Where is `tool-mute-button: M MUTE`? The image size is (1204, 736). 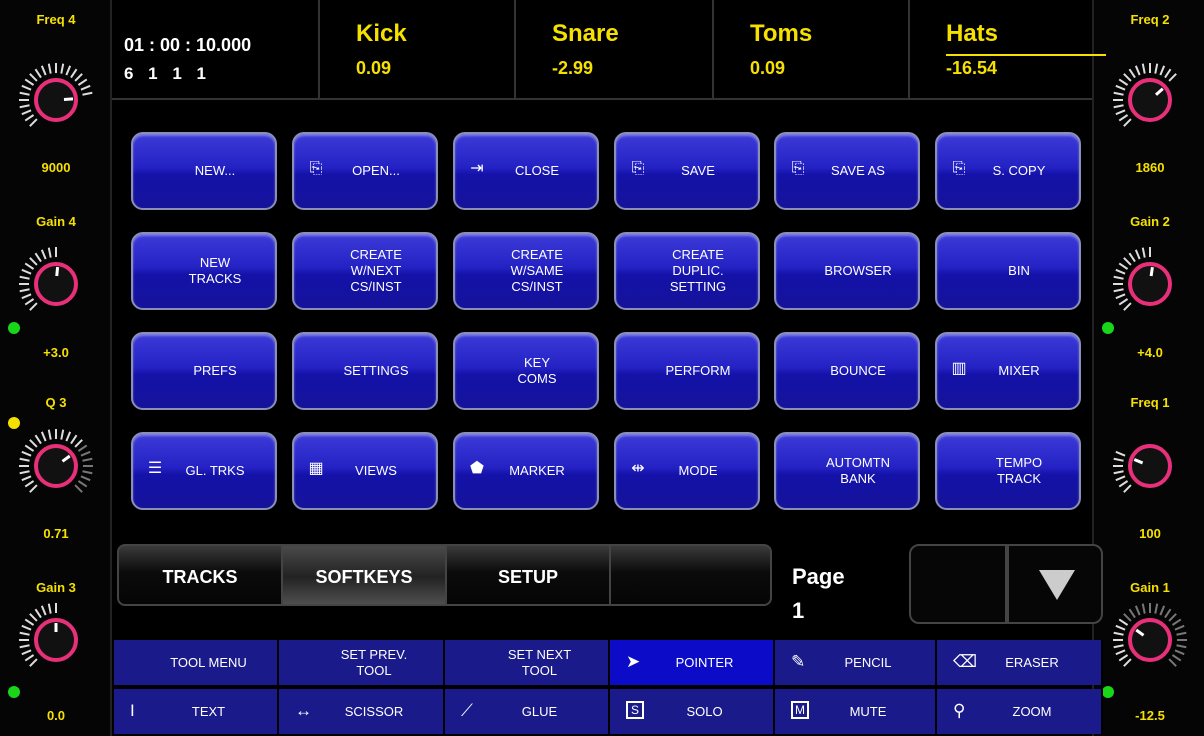 tool-mute-button: M MUTE is located at coordinates (856, 711).